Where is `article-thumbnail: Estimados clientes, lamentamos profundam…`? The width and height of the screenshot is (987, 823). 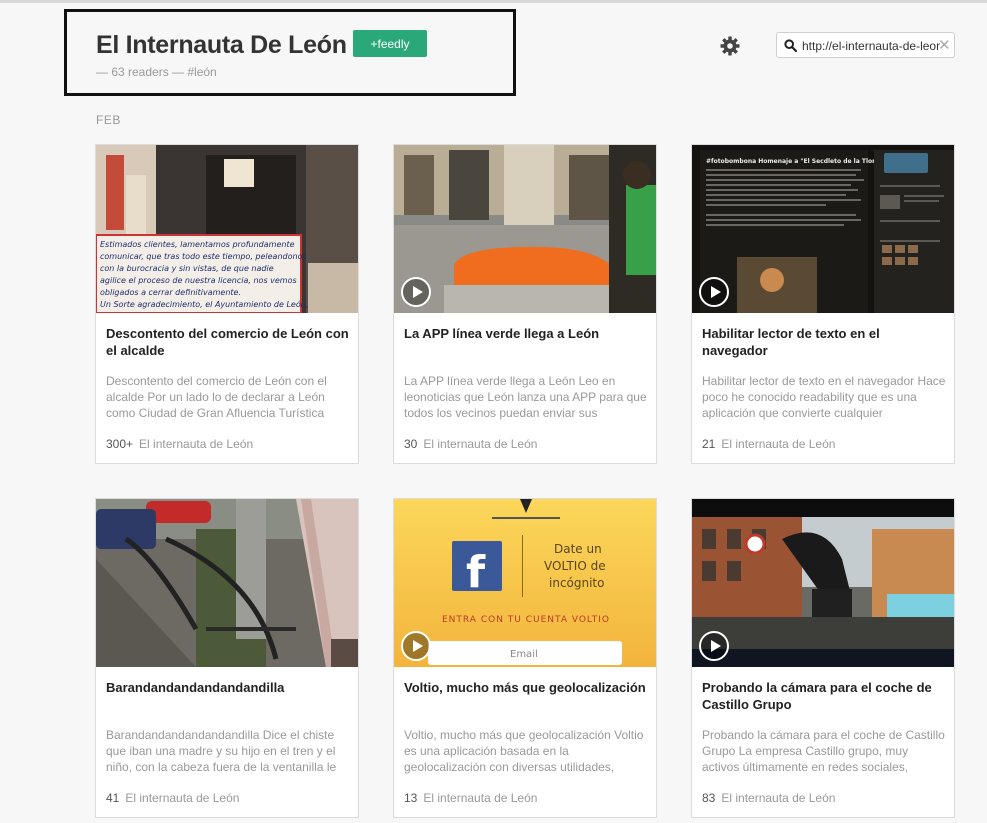 article-thumbnail: Estimados clientes, lamentamos profundam… is located at coordinates (227, 229).